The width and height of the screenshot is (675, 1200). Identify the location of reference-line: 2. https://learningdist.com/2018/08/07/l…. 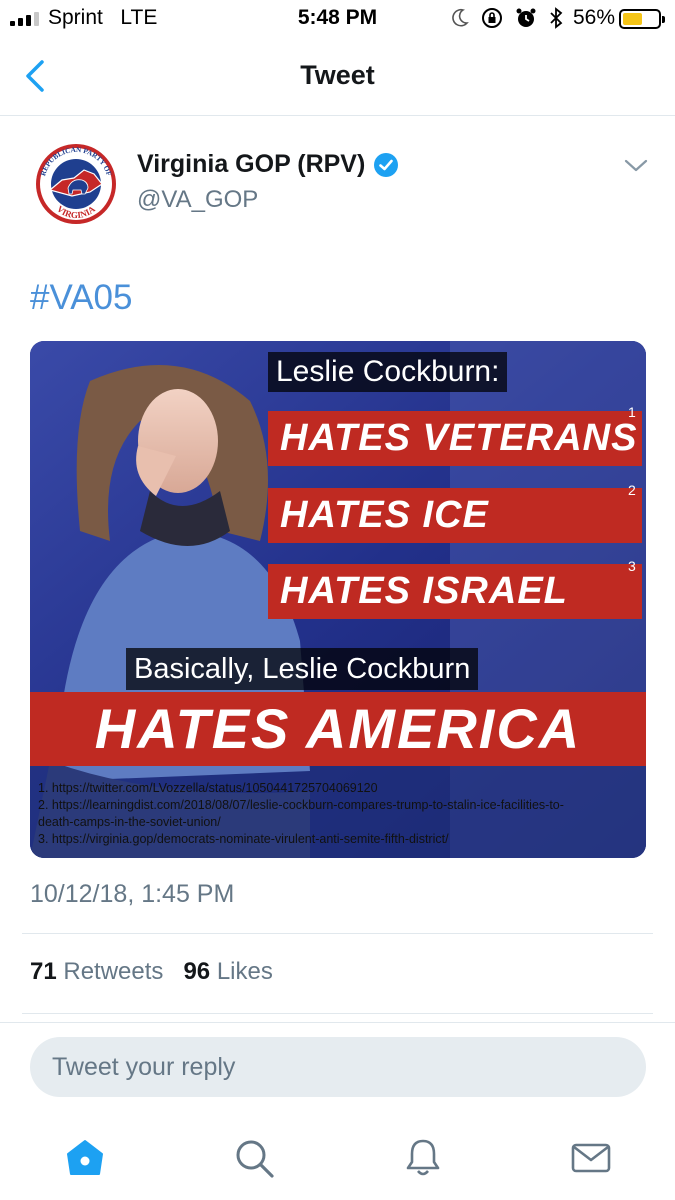
(301, 805).